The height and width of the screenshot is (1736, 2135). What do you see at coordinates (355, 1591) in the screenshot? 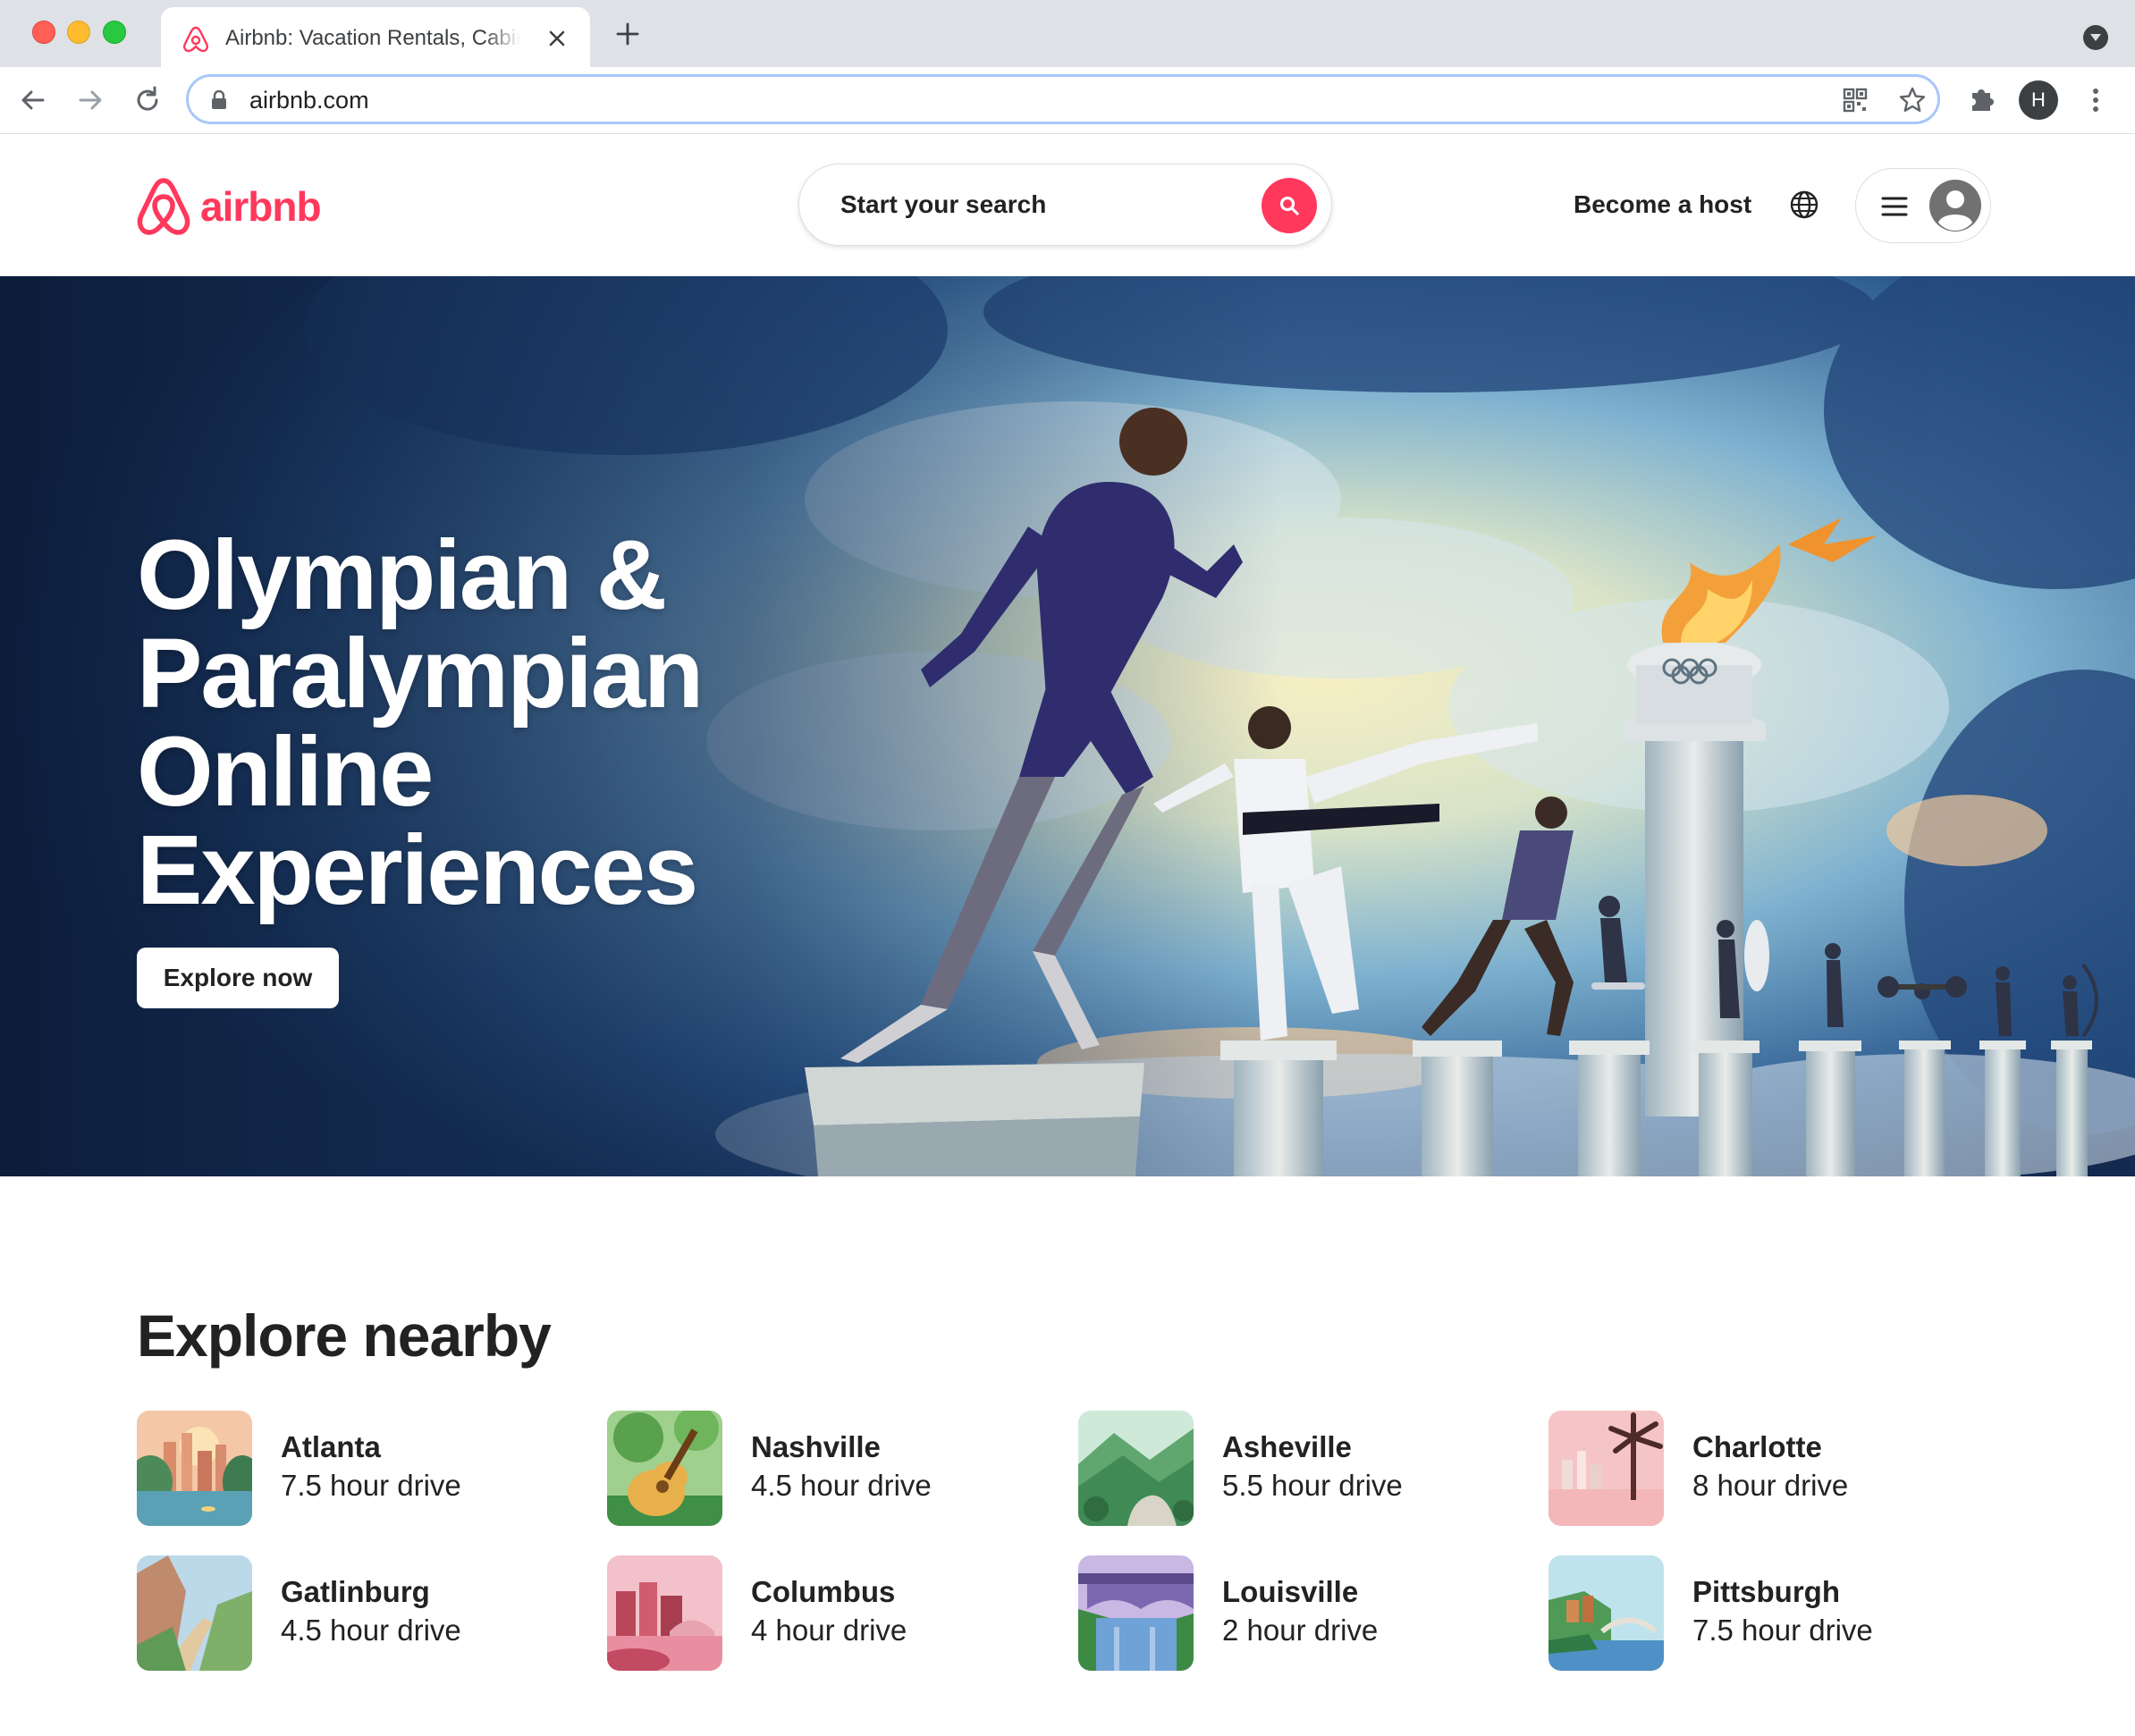
I see `destination-name: Gatlinburg` at bounding box center [355, 1591].